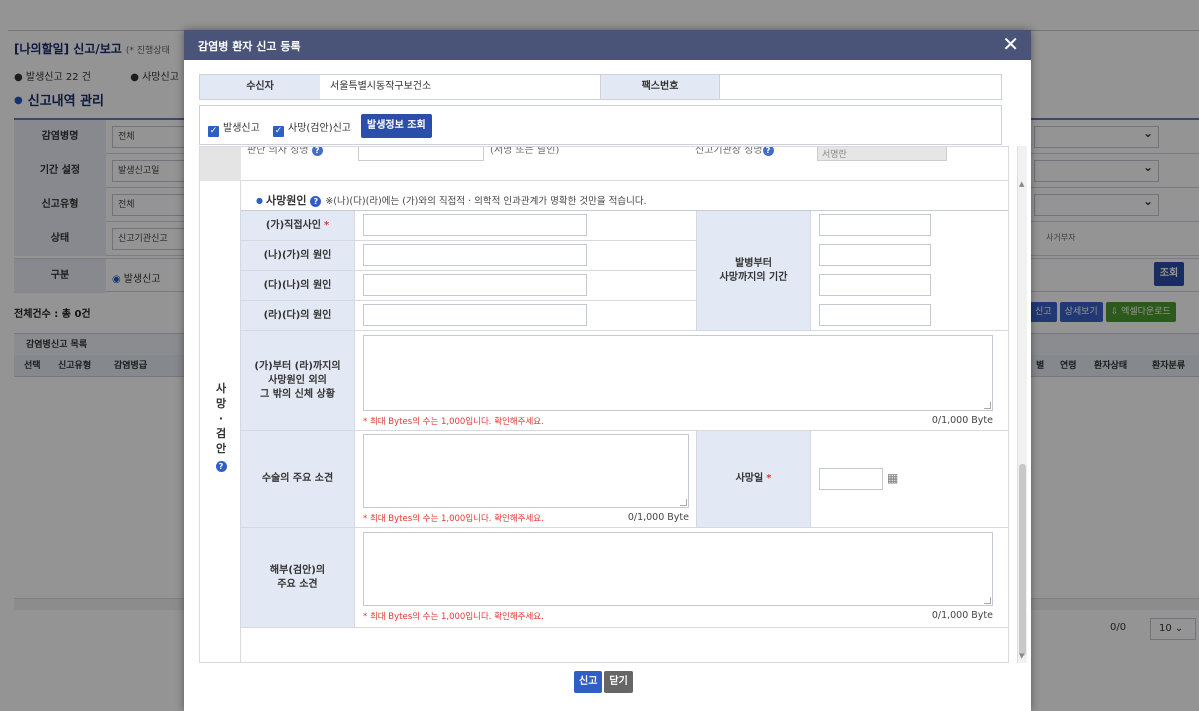 Image resolution: width=1199 pixels, height=711 pixels. I want to click on cause-input-c, so click(475, 285).